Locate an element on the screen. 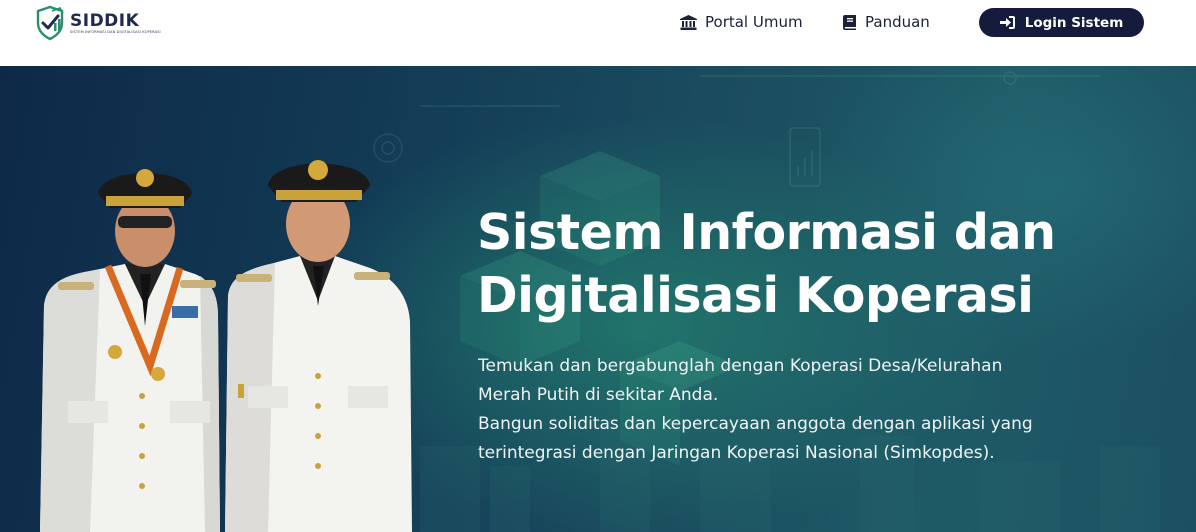 The image size is (1196, 532). left-official-figure is located at coordinates (130, 350).